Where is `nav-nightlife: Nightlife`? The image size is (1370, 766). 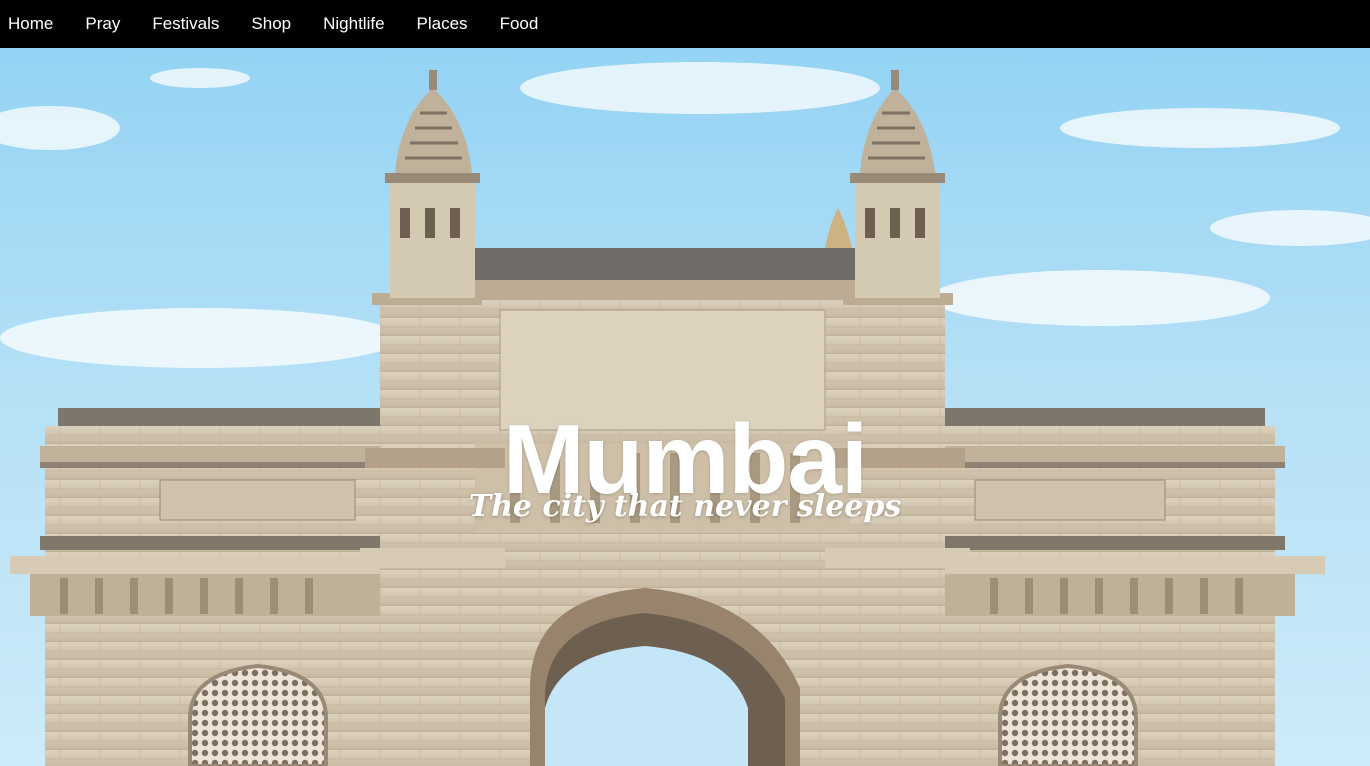 nav-nightlife: Nightlife is located at coordinates (353, 24).